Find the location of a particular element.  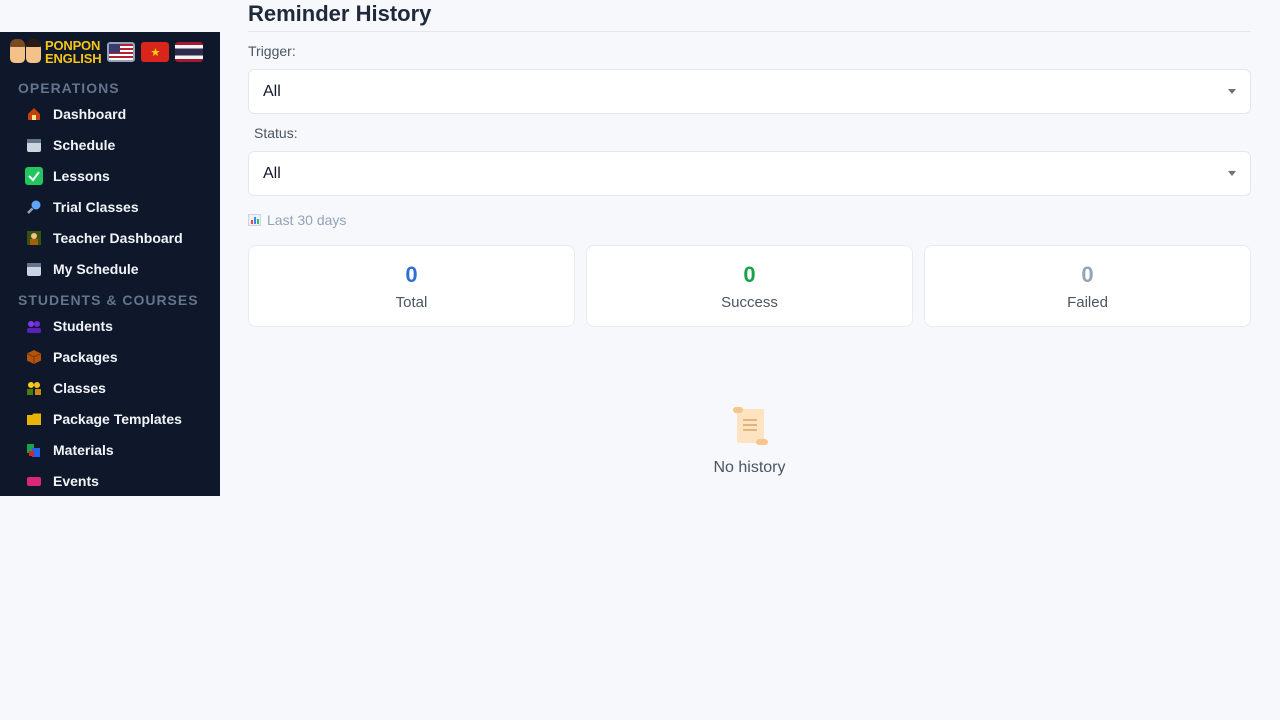

th-flag-icon is located at coordinates (189, 52).